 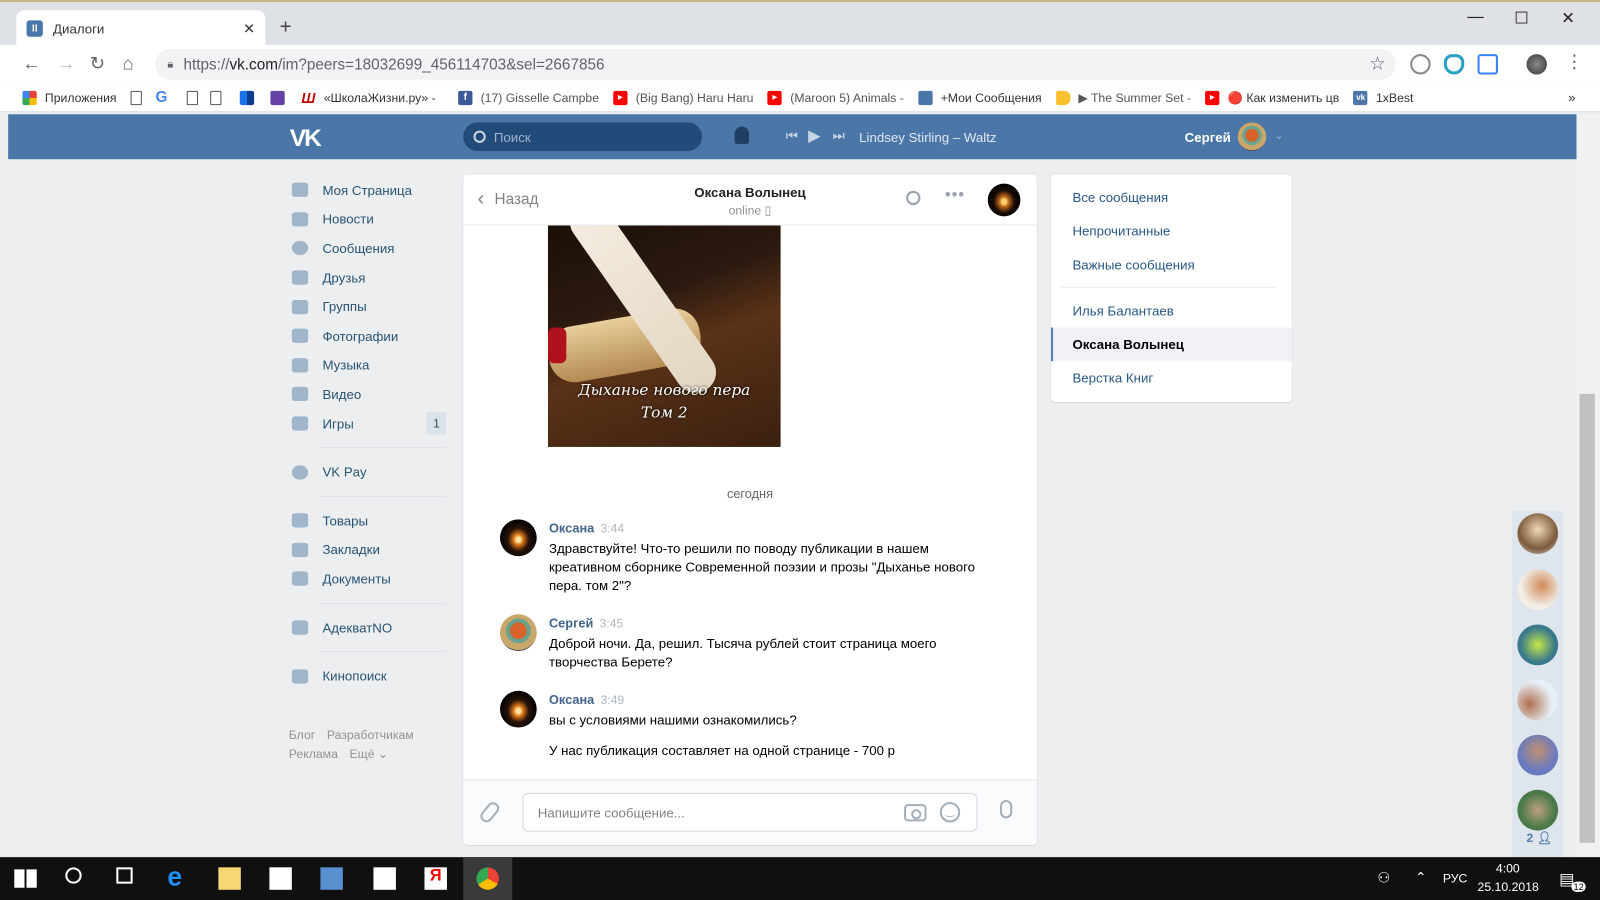 I want to click on sidebar-item: Документы, so click(x=370, y=578).